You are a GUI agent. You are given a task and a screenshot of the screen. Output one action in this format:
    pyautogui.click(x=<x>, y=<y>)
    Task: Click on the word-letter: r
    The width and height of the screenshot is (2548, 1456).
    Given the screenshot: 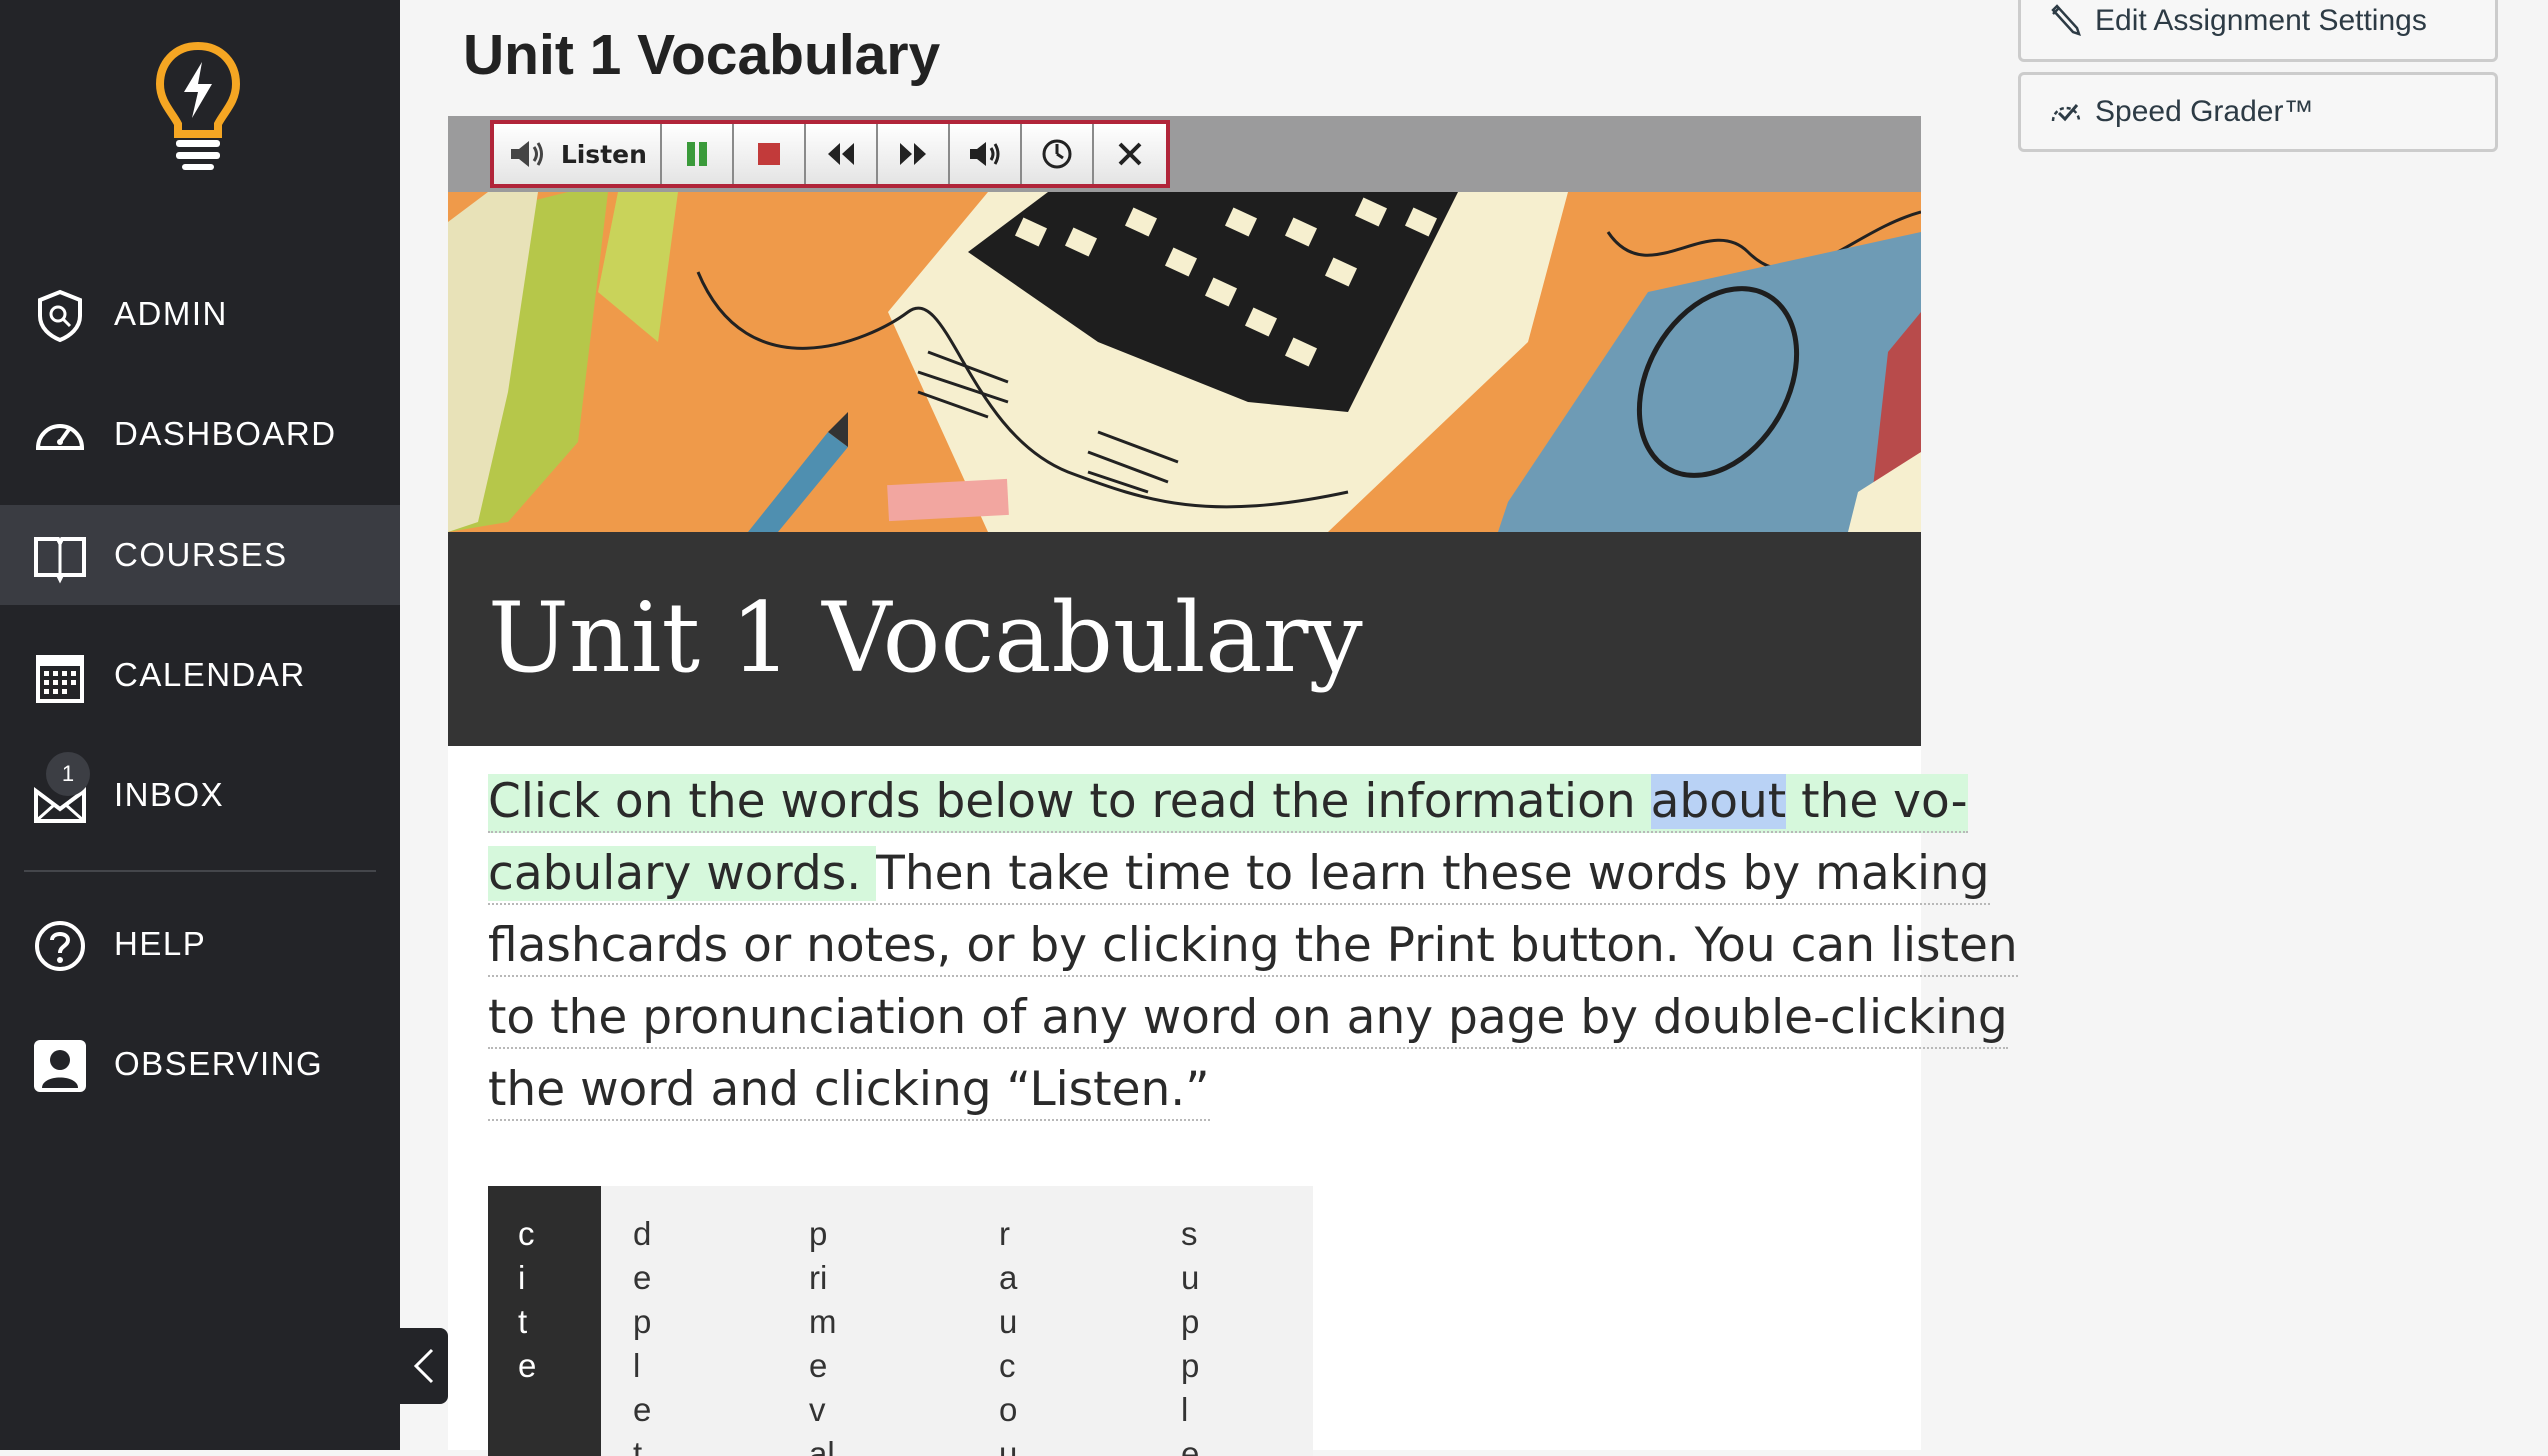 What is the action you would take?
    pyautogui.click(x=1004, y=1233)
    